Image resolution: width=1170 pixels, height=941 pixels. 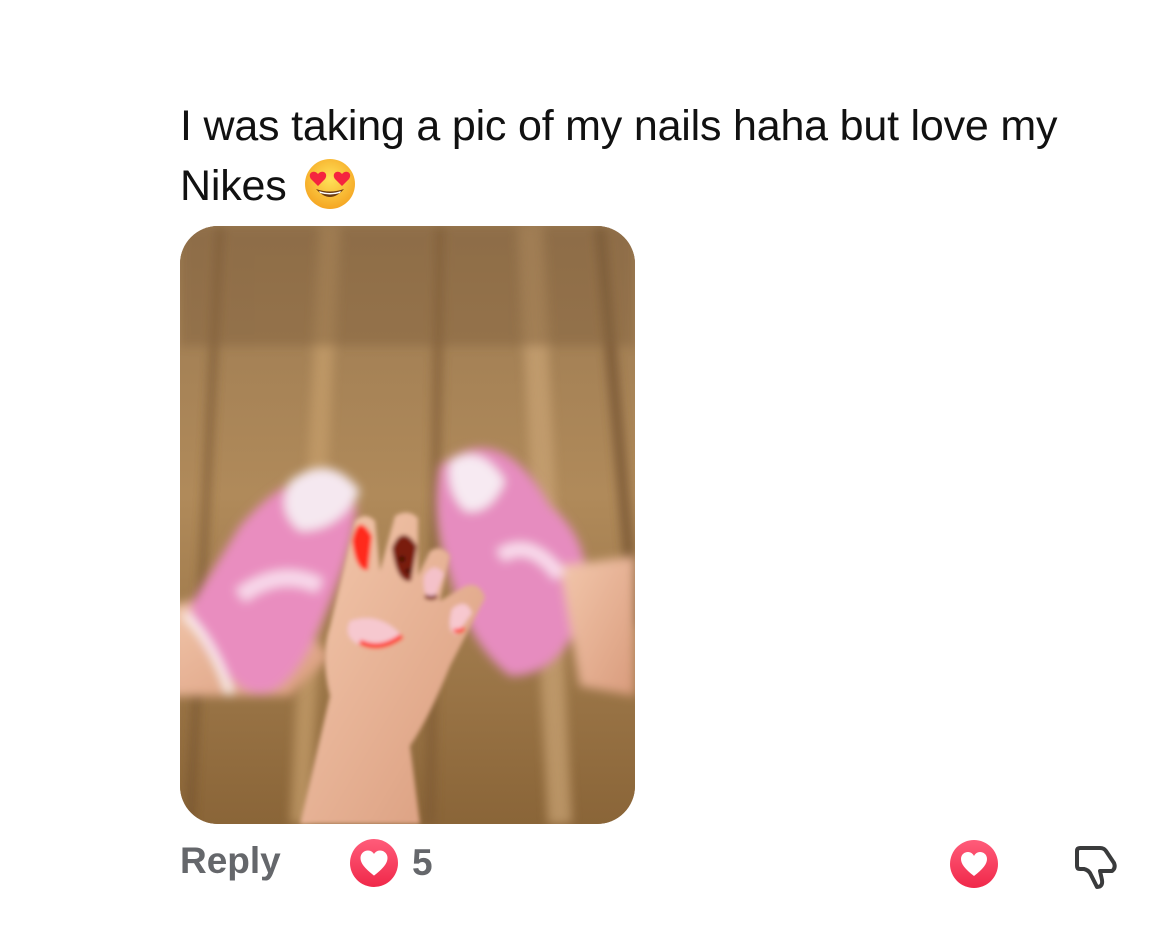 I want to click on comment-actions: Reply 5, so click(x=585, y=864).